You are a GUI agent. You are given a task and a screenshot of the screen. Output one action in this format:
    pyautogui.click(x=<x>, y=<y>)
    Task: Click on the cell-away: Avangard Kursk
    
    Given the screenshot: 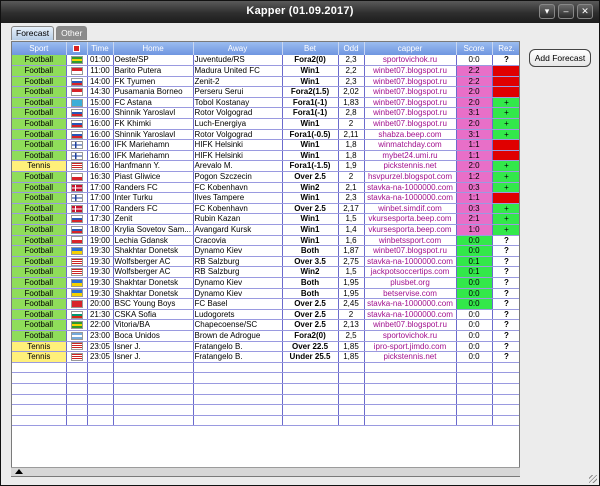 What is the action you would take?
    pyautogui.click(x=238, y=230)
    